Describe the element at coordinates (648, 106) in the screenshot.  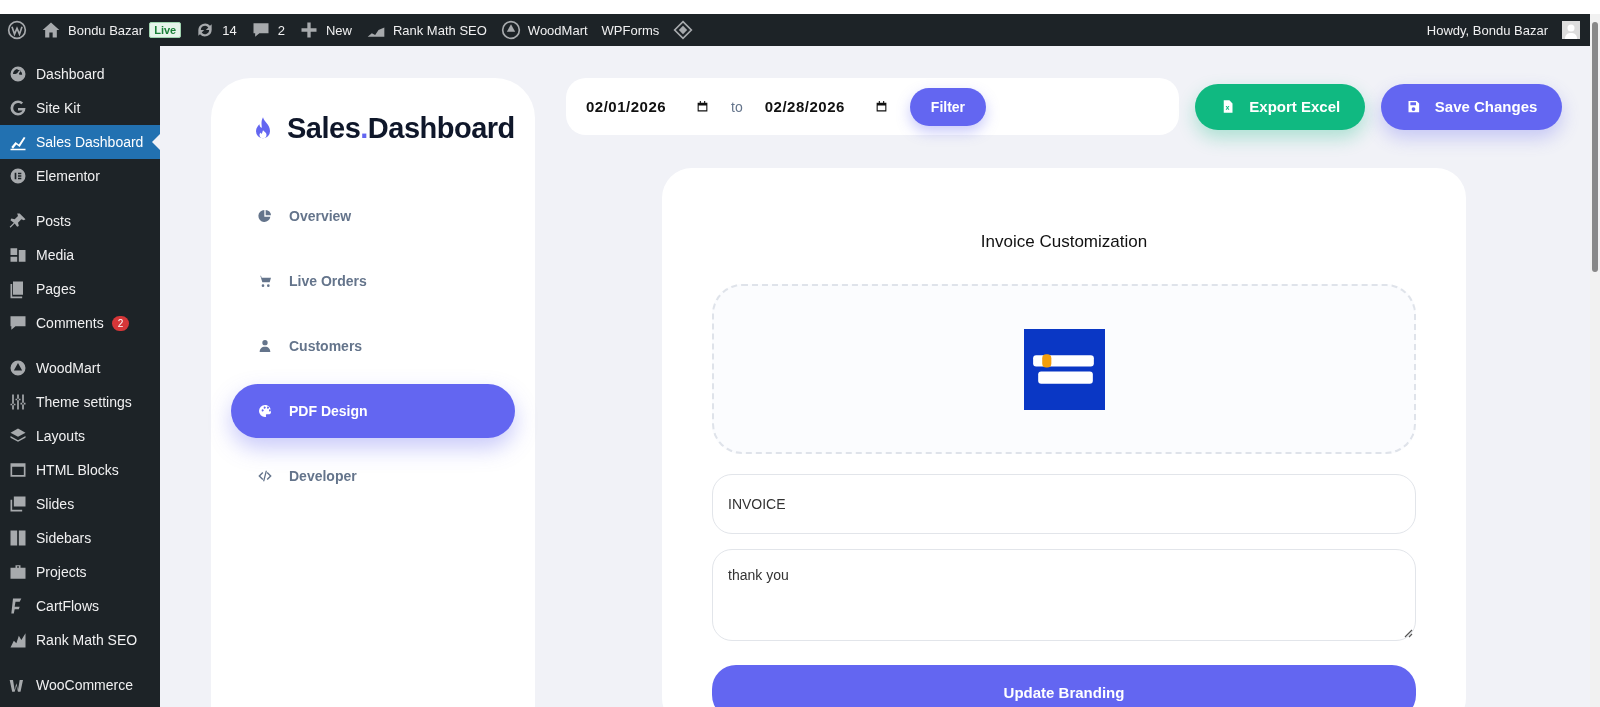
I see `date-field: 02/01/2026` at that location.